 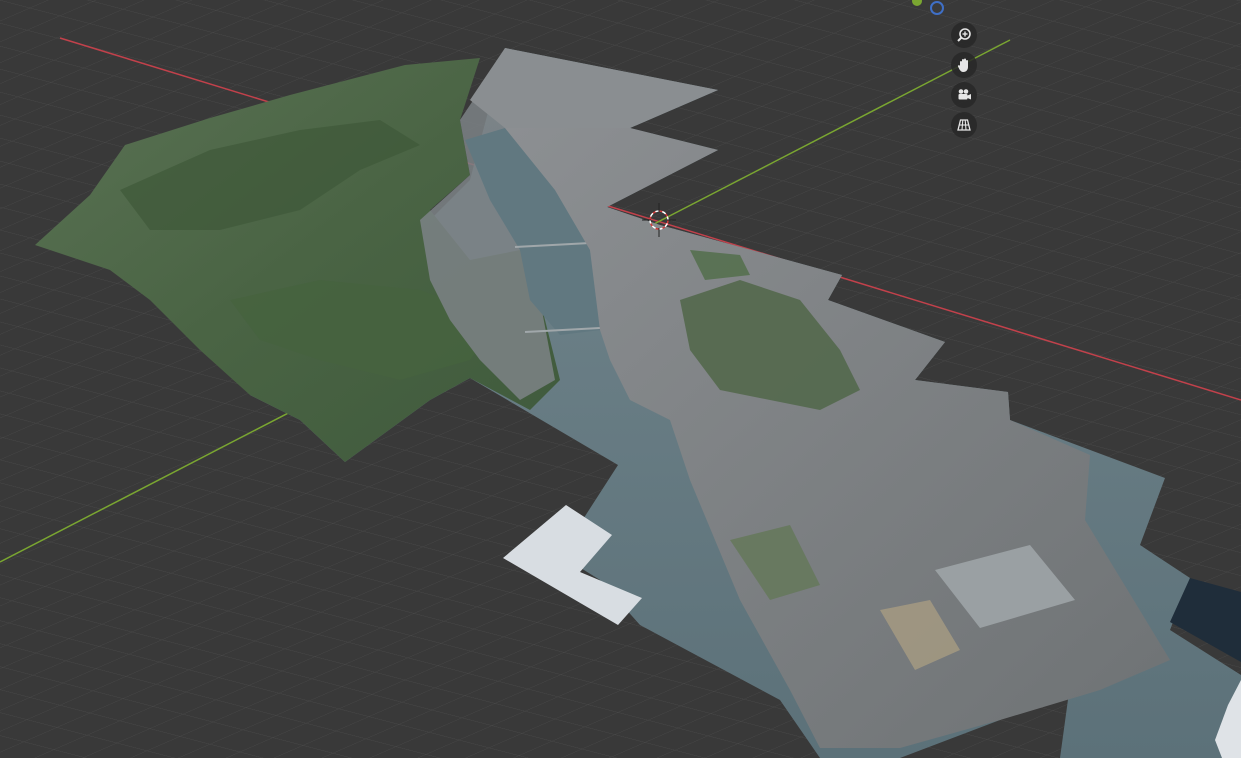 I want to click on hand-icon, so click(x=962, y=65).